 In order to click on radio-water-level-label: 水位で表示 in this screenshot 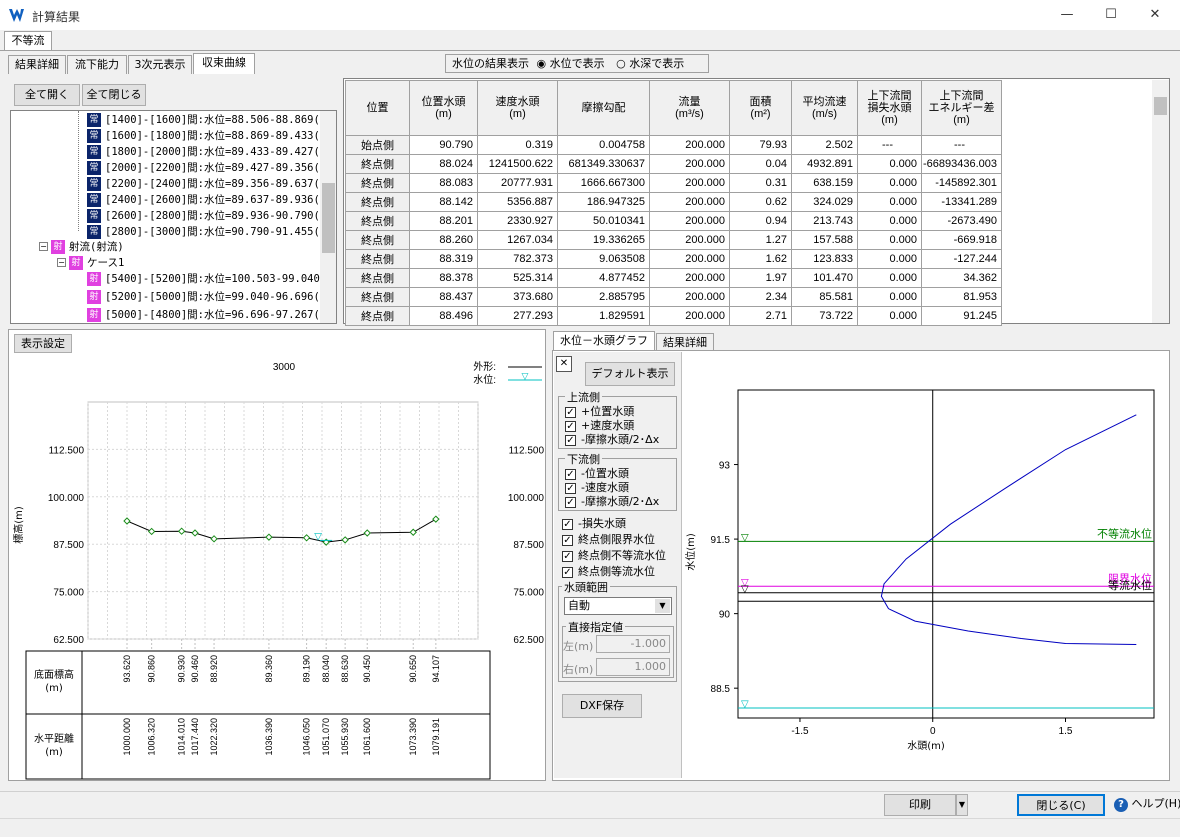, I will do `click(577, 63)`.